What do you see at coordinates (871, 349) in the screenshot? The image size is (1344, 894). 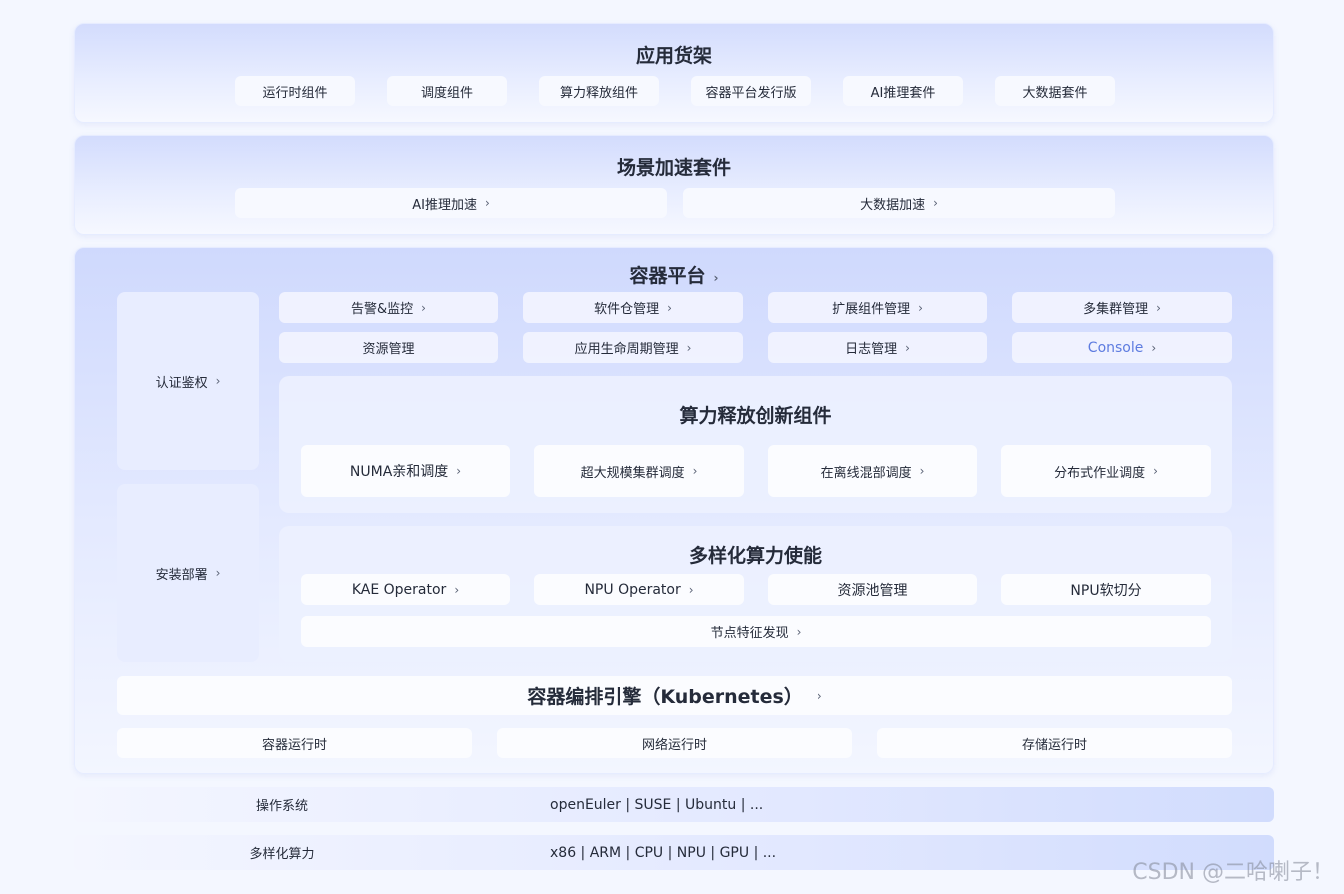 I see `link-label: 日志管理` at bounding box center [871, 349].